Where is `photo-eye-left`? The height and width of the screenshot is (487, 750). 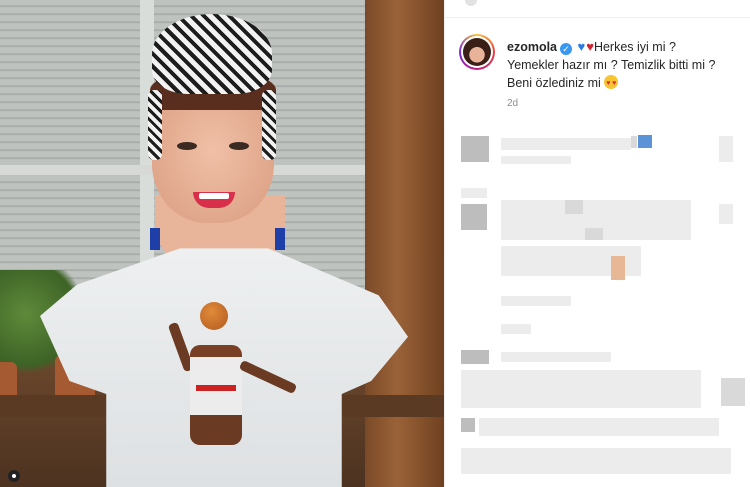 photo-eye-left is located at coordinates (187, 146).